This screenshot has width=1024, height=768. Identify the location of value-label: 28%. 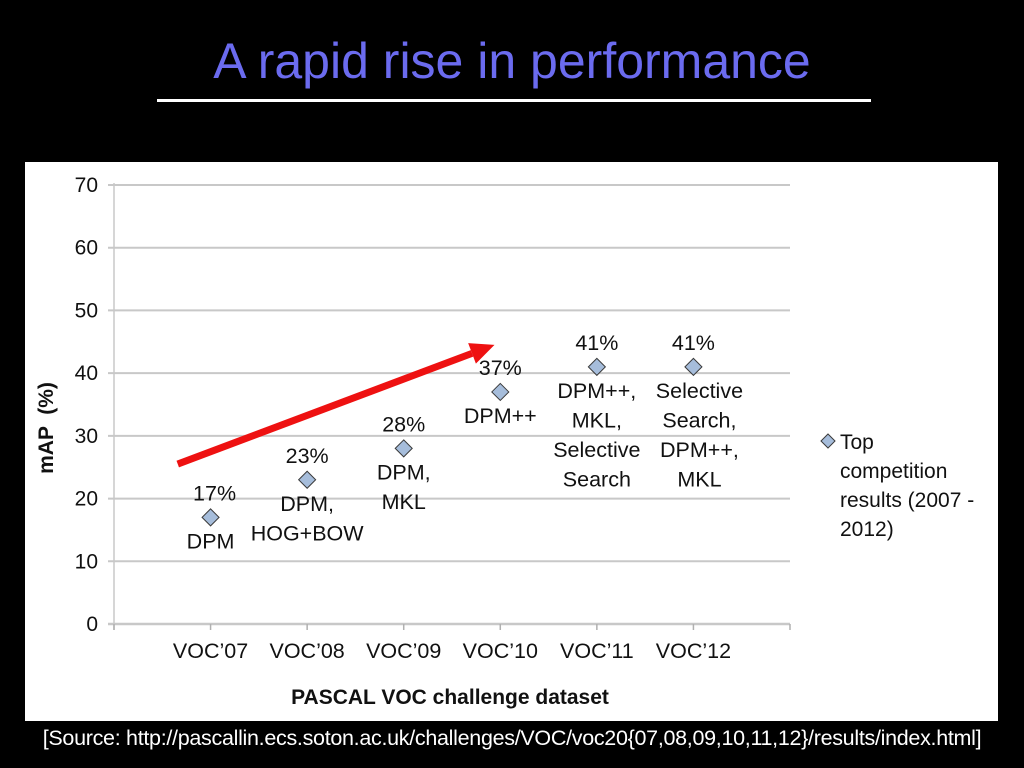
(403, 424).